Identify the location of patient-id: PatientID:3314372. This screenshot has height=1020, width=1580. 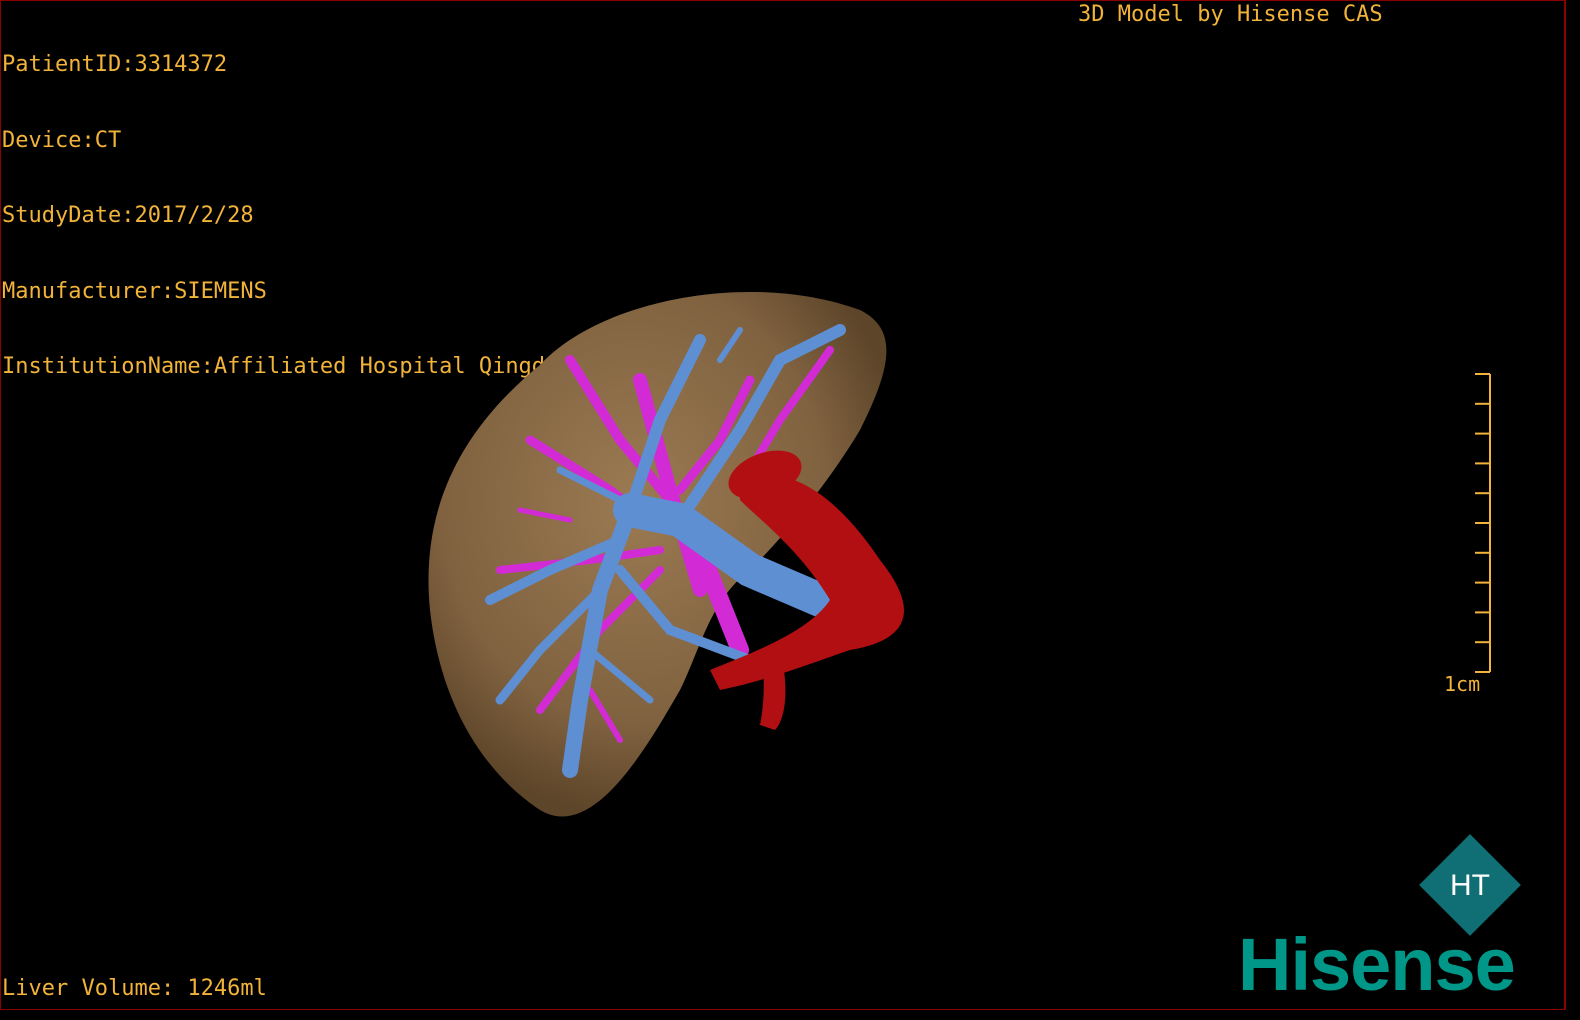
(115, 65).